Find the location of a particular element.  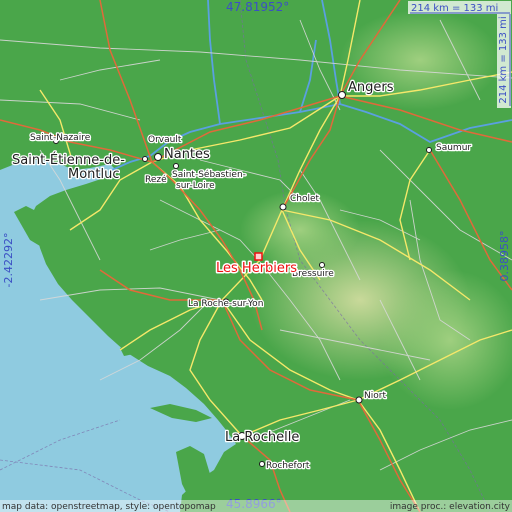

city-label-cholet: Cholet is located at coordinates (305, 199).